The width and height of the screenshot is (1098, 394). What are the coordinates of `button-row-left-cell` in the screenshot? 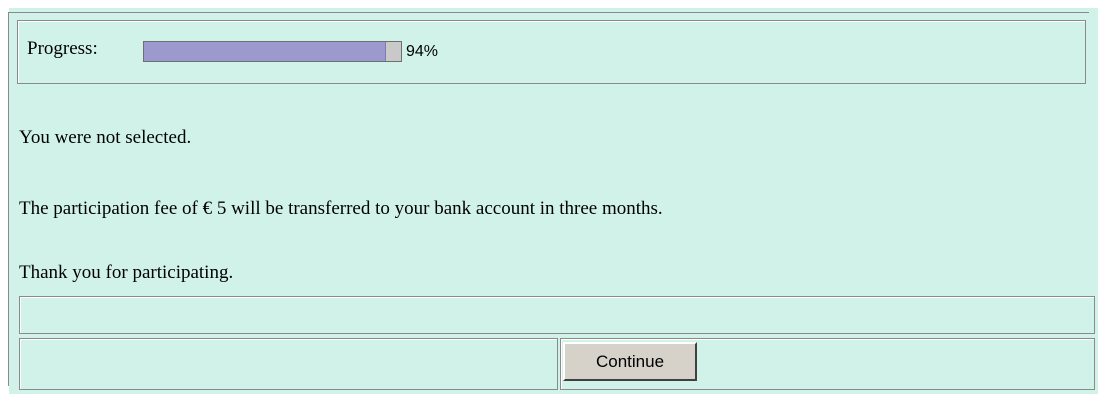 It's located at (288, 364).